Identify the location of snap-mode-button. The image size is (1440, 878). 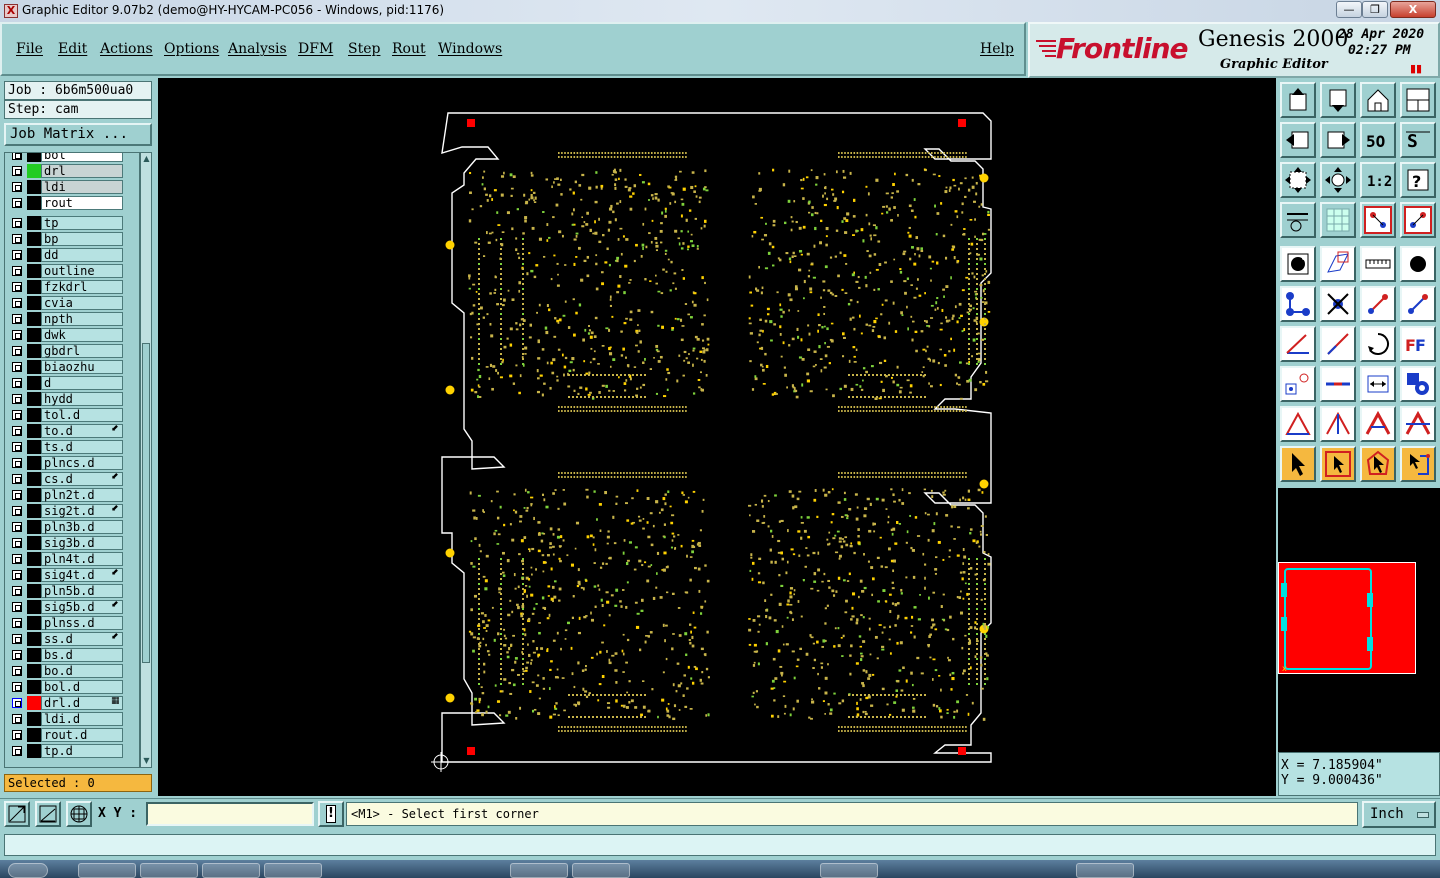
(17, 814).